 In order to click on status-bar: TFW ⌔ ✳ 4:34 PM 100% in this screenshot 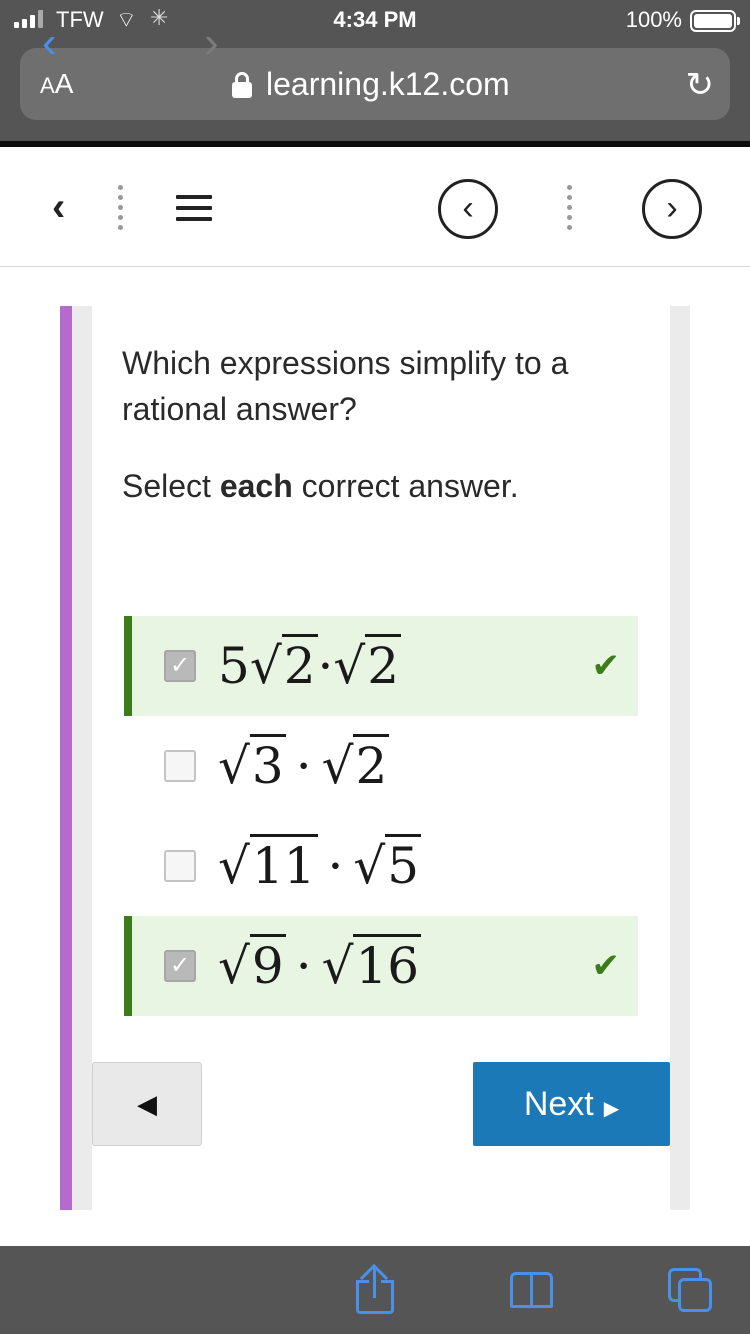, I will do `click(375, 20)`.